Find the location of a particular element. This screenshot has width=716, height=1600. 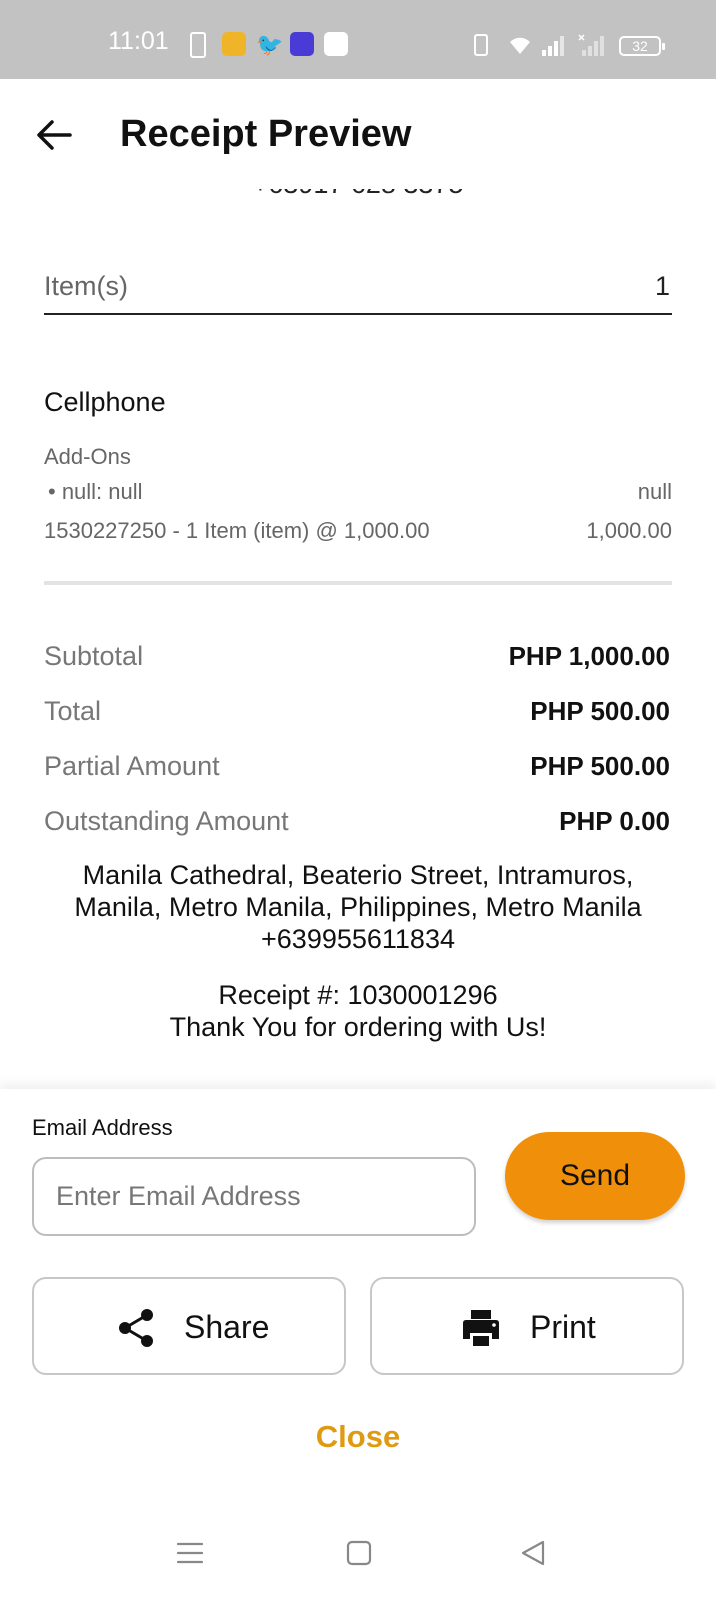

triangle-back-icon is located at coordinates (533, 1553).